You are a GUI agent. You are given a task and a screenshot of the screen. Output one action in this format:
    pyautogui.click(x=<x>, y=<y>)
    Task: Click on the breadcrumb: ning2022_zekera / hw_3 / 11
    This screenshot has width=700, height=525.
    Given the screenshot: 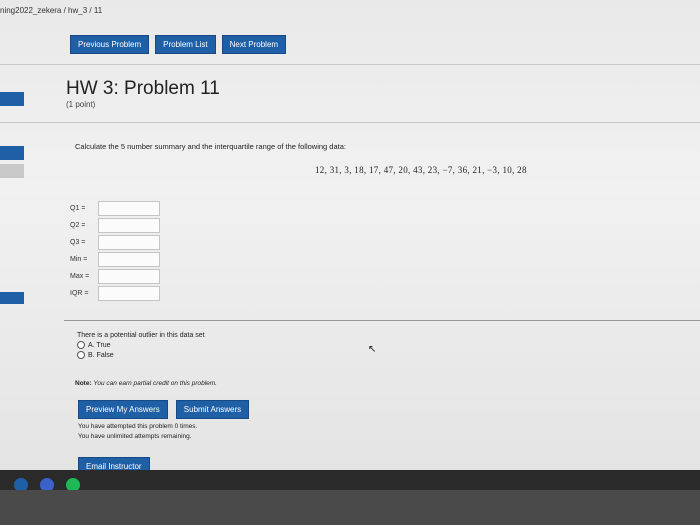 What is the action you would take?
    pyautogui.click(x=51, y=10)
    